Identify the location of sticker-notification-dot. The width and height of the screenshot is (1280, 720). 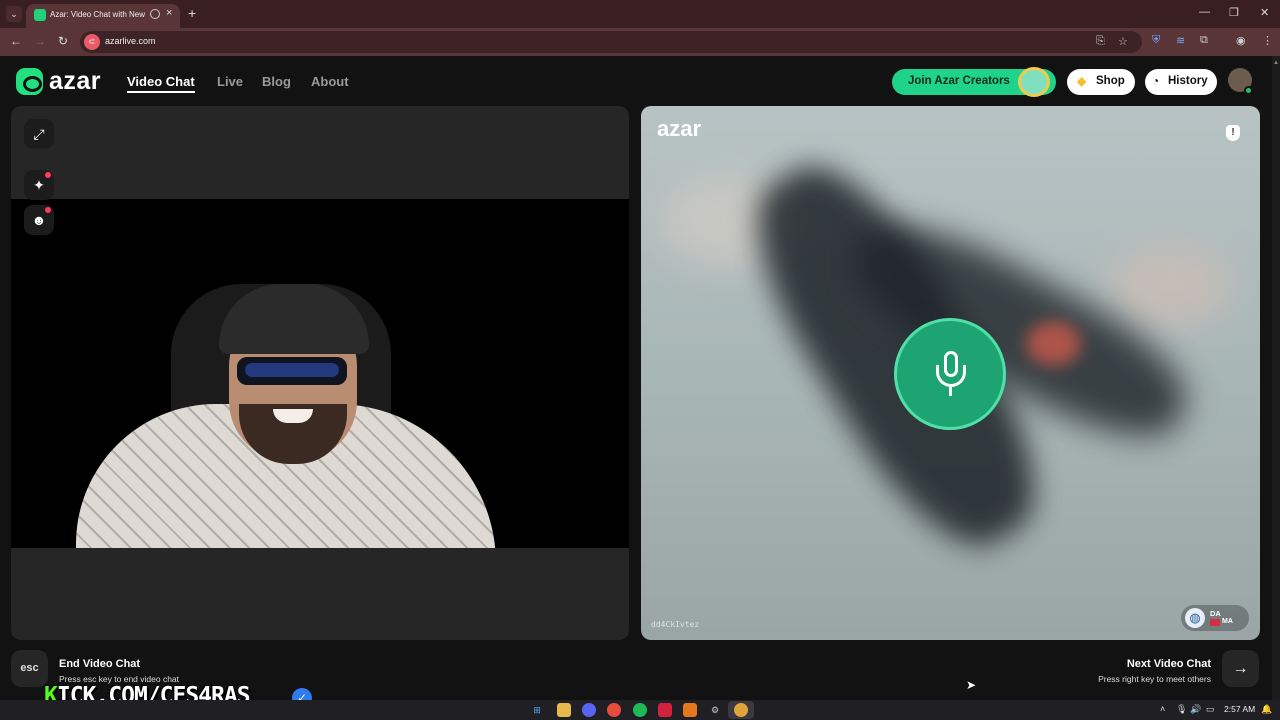
(48, 210).